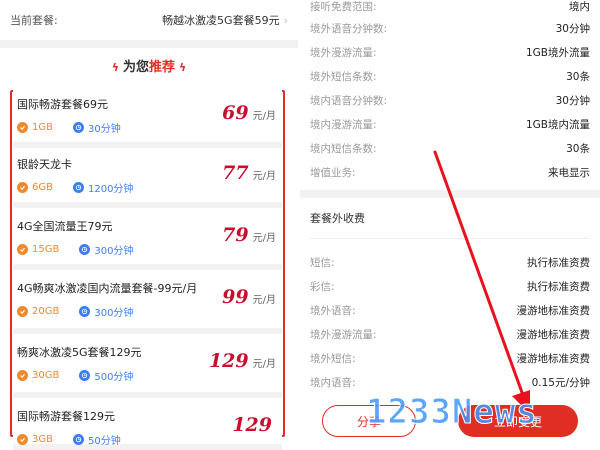  What do you see at coordinates (114, 251) in the screenshot?
I see `minutes-amount: 300分钟` at bounding box center [114, 251].